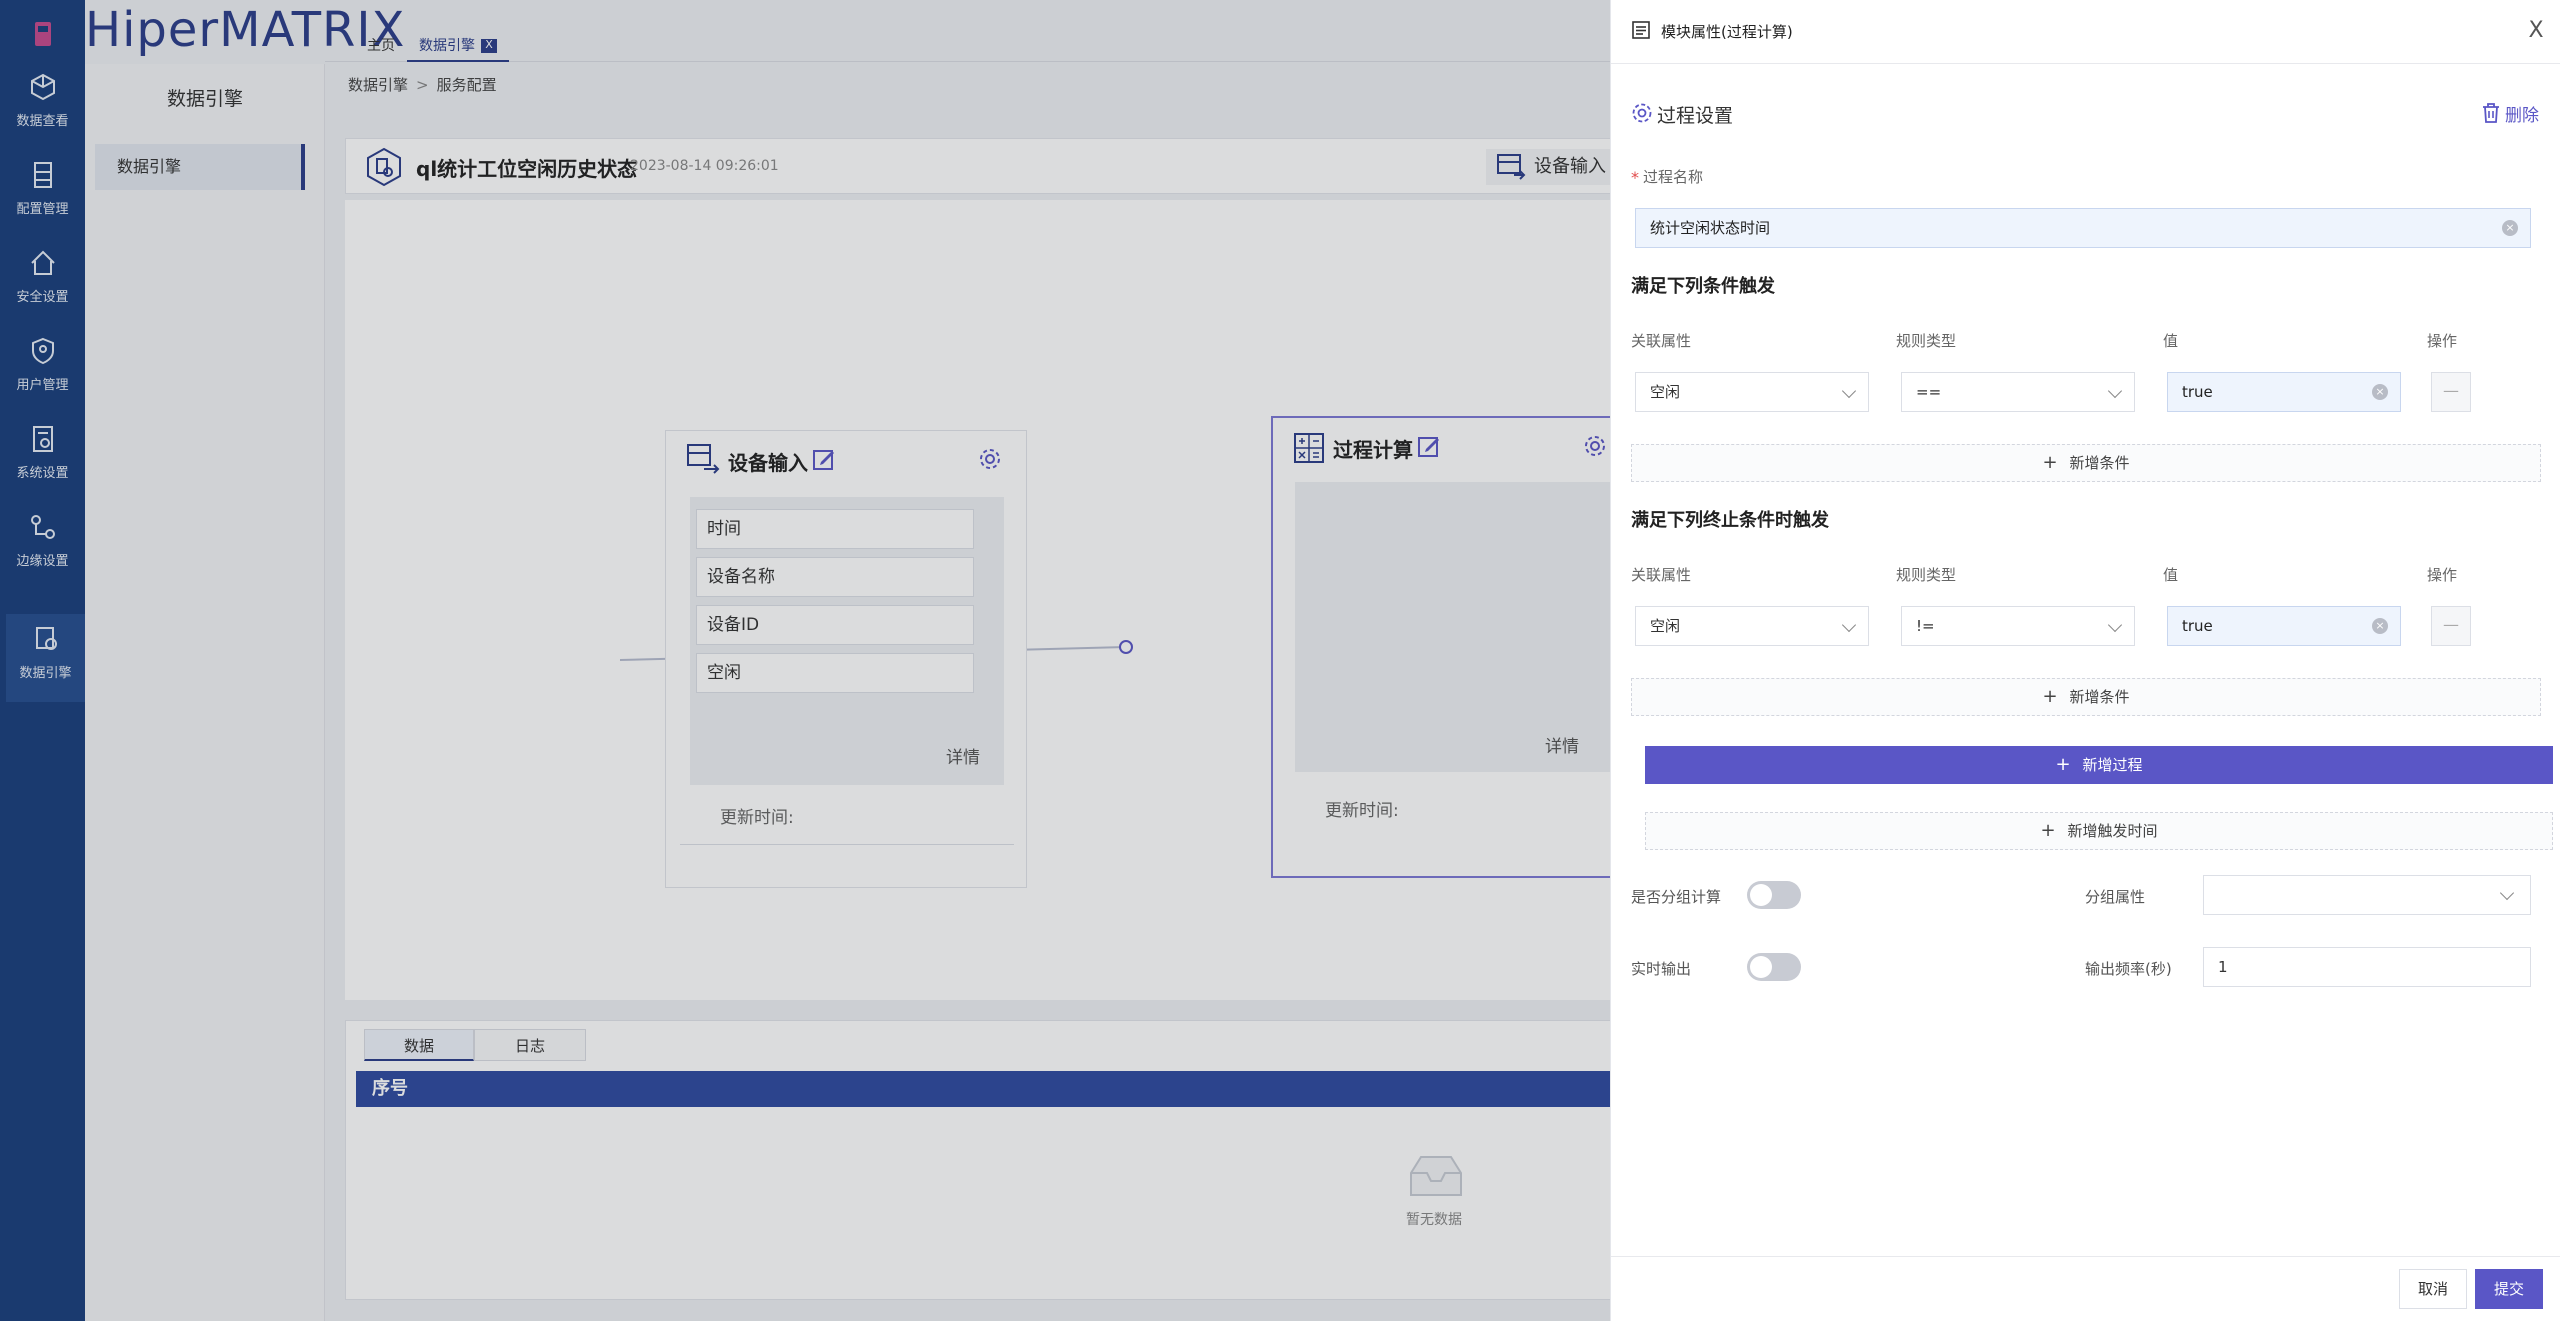 The height and width of the screenshot is (1321, 2560). I want to click on terminate-rule-value: !=, so click(1925, 626).